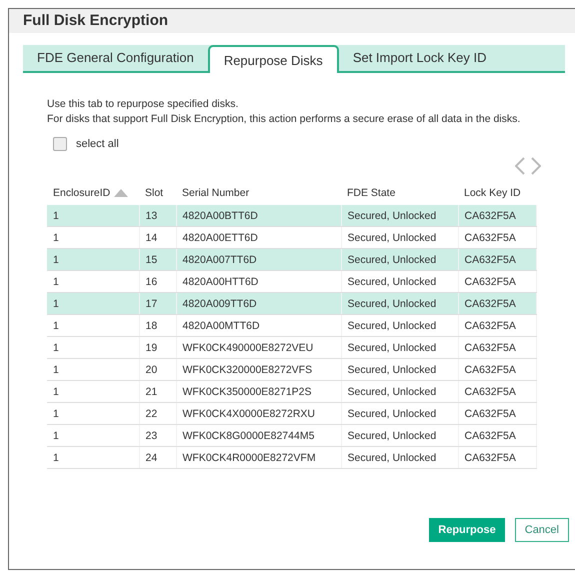 This screenshot has height=571, width=575. I want to click on table-row: 1 19 WFK0CK490000E8272VEU Secured, Unlocked CA632F5A, so click(291, 347).